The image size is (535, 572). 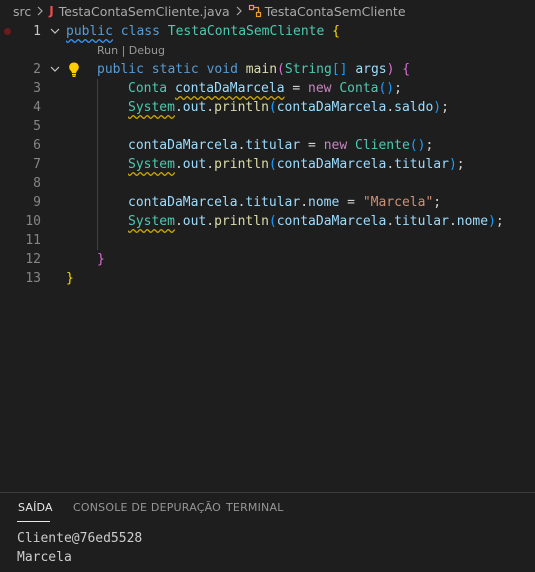 What do you see at coordinates (335, 11) in the screenshot?
I see `breadcrumb-symbol: TestaContaSemCliente` at bounding box center [335, 11].